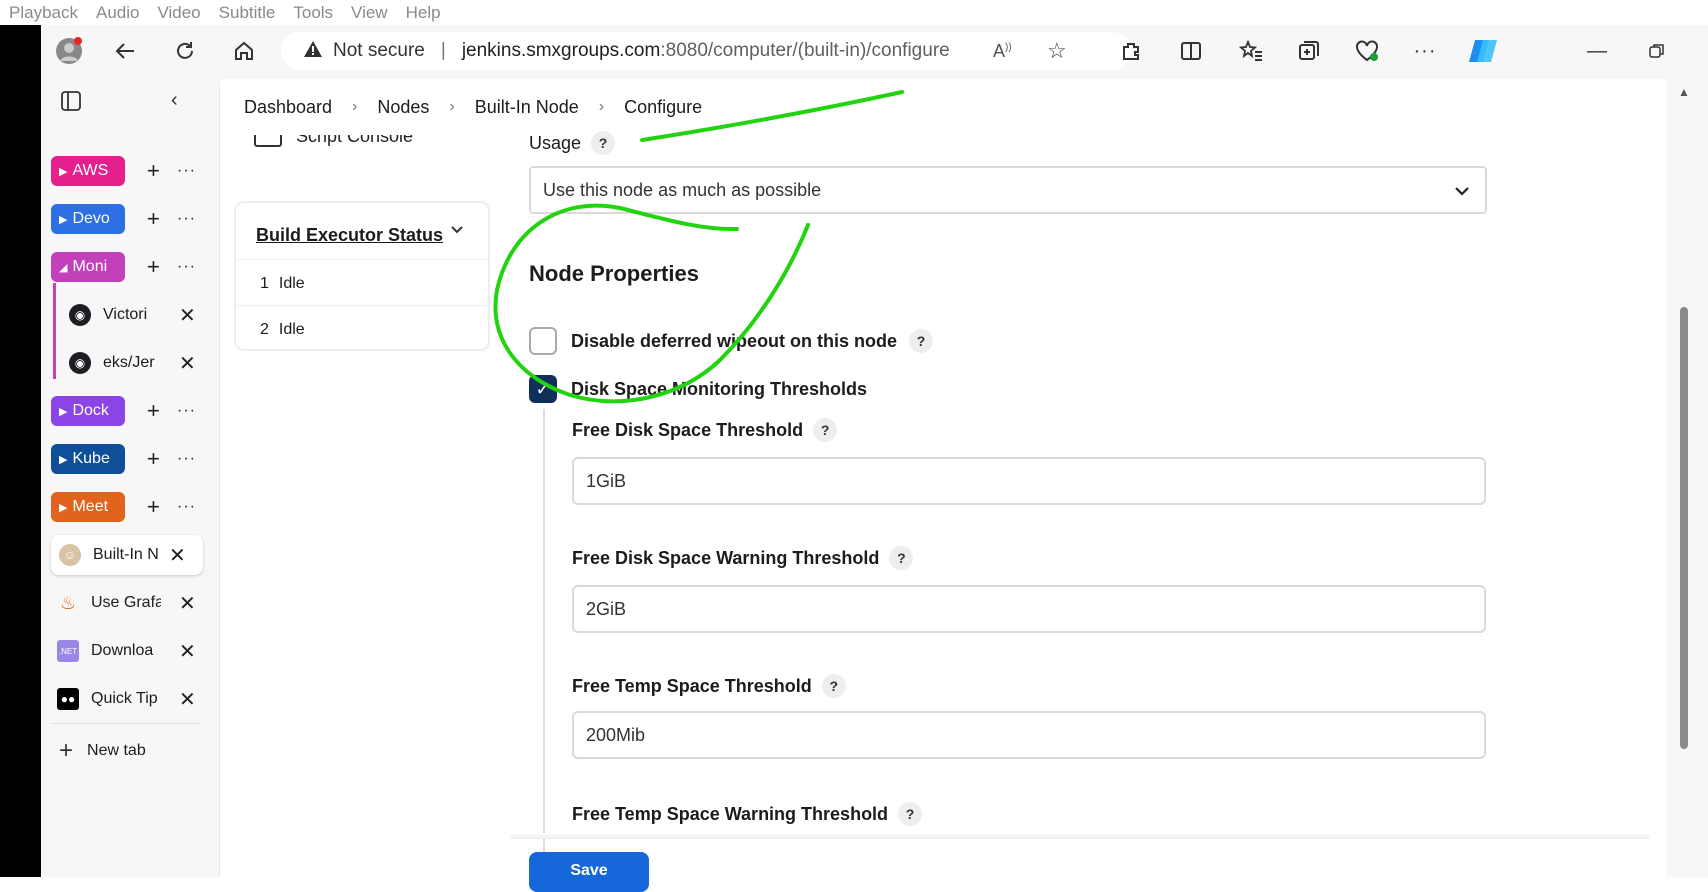 Image resolution: width=1708 pixels, height=892 pixels. Describe the element at coordinates (1002, 51) in the screenshot. I see `read-aloud-icon: A))` at that location.